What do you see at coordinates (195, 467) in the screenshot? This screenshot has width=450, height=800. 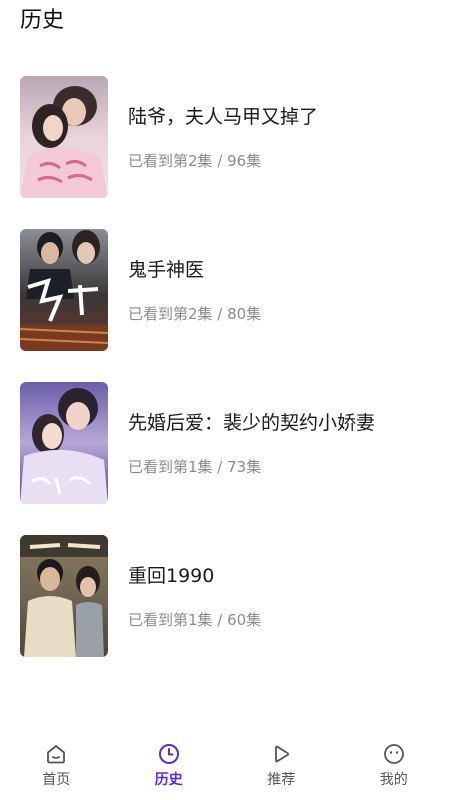 I see `watch-progress: 已看到第1集 / 73集` at bounding box center [195, 467].